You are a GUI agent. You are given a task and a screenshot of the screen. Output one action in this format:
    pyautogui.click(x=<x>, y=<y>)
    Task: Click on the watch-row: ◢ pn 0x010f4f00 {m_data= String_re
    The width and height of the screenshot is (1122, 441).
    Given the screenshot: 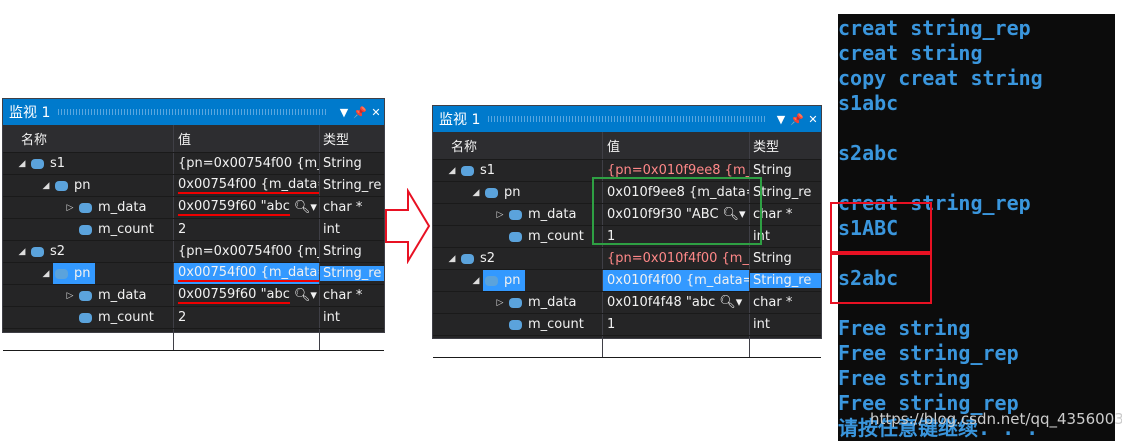 What is the action you would take?
    pyautogui.click(x=627, y=281)
    